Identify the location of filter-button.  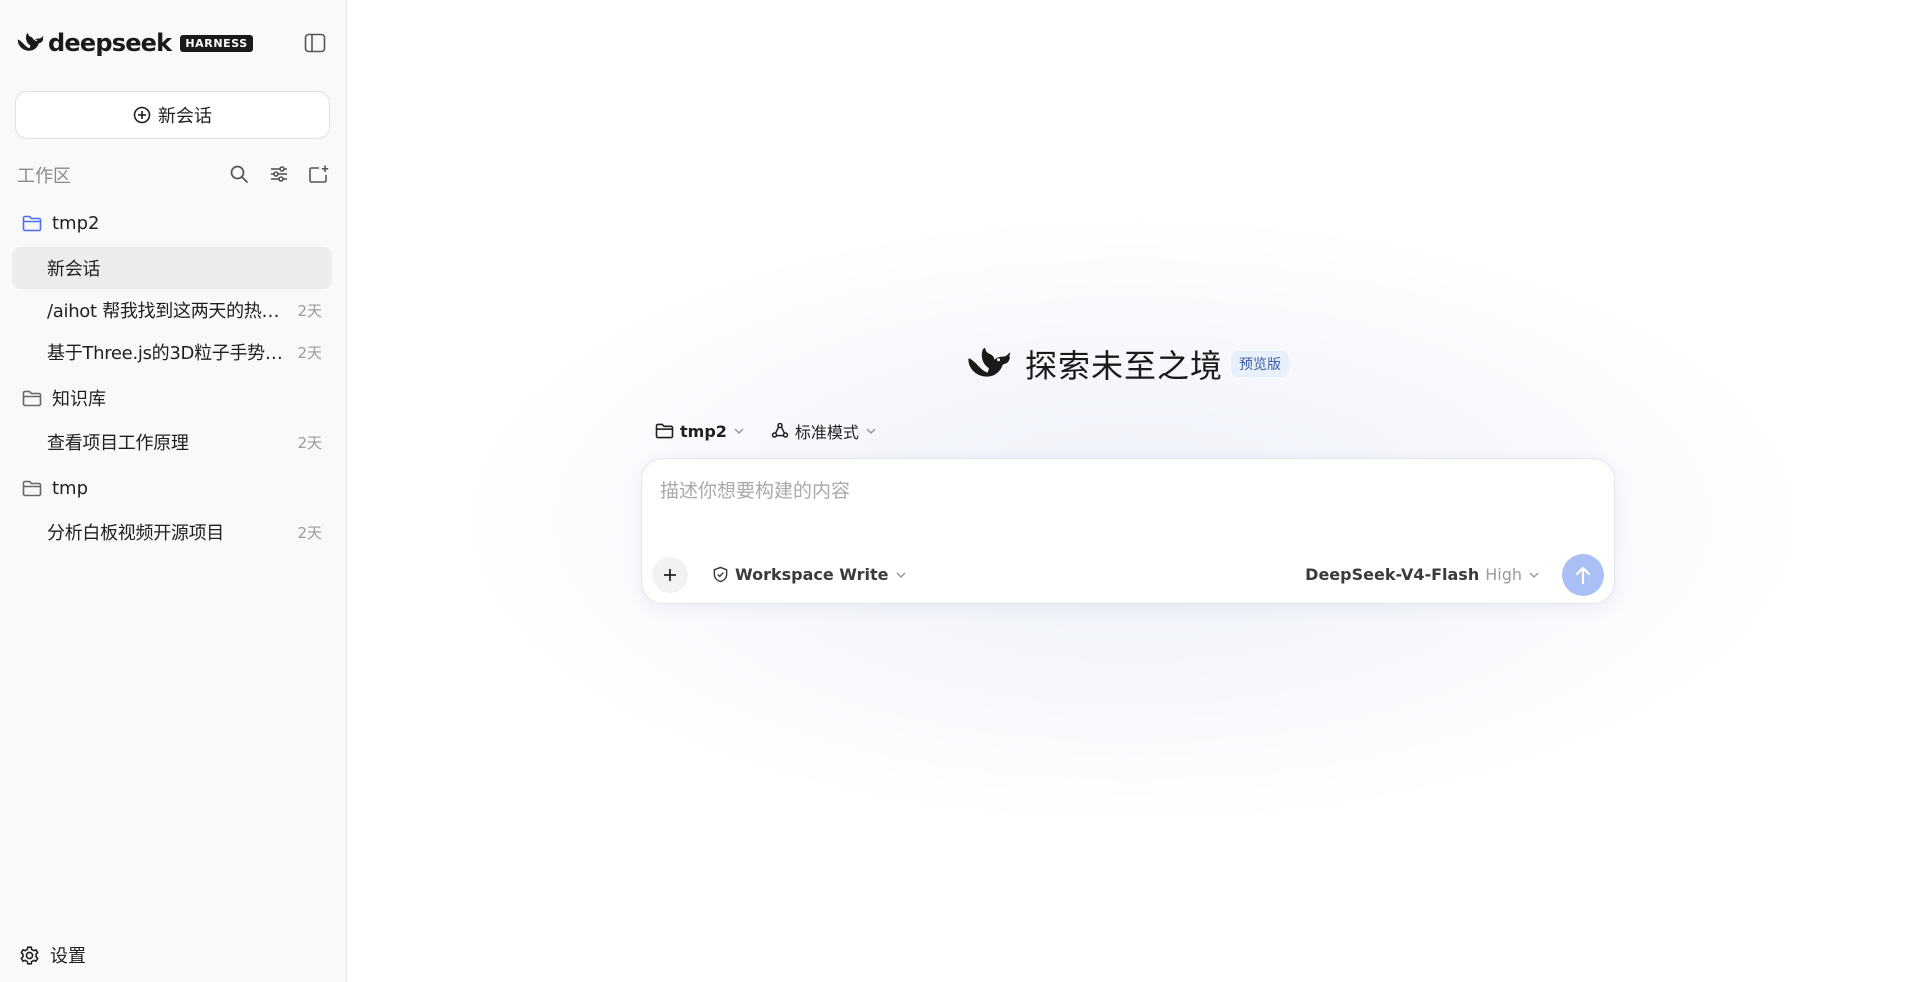
(279, 174).